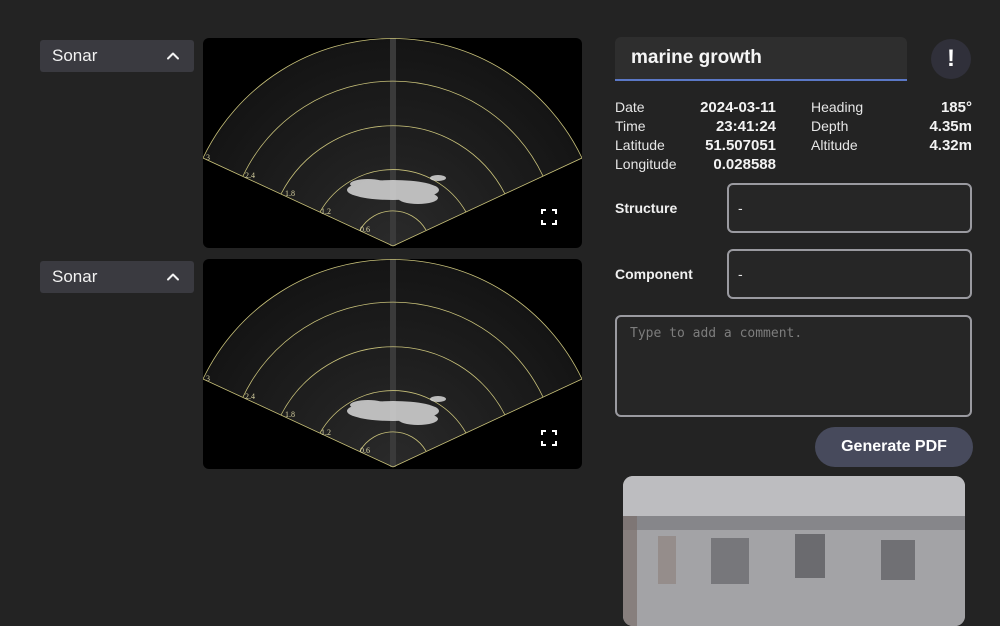 Image resolution: width=1000 pixels, height=626 pixels. What do you see at coordinates (956, 107) in the screenshot?
I see `heading-value: 185°` at bounding box center [956, 107].